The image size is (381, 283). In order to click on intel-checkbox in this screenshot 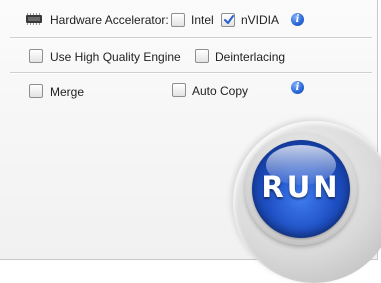, I will do `click(178, 20)`.